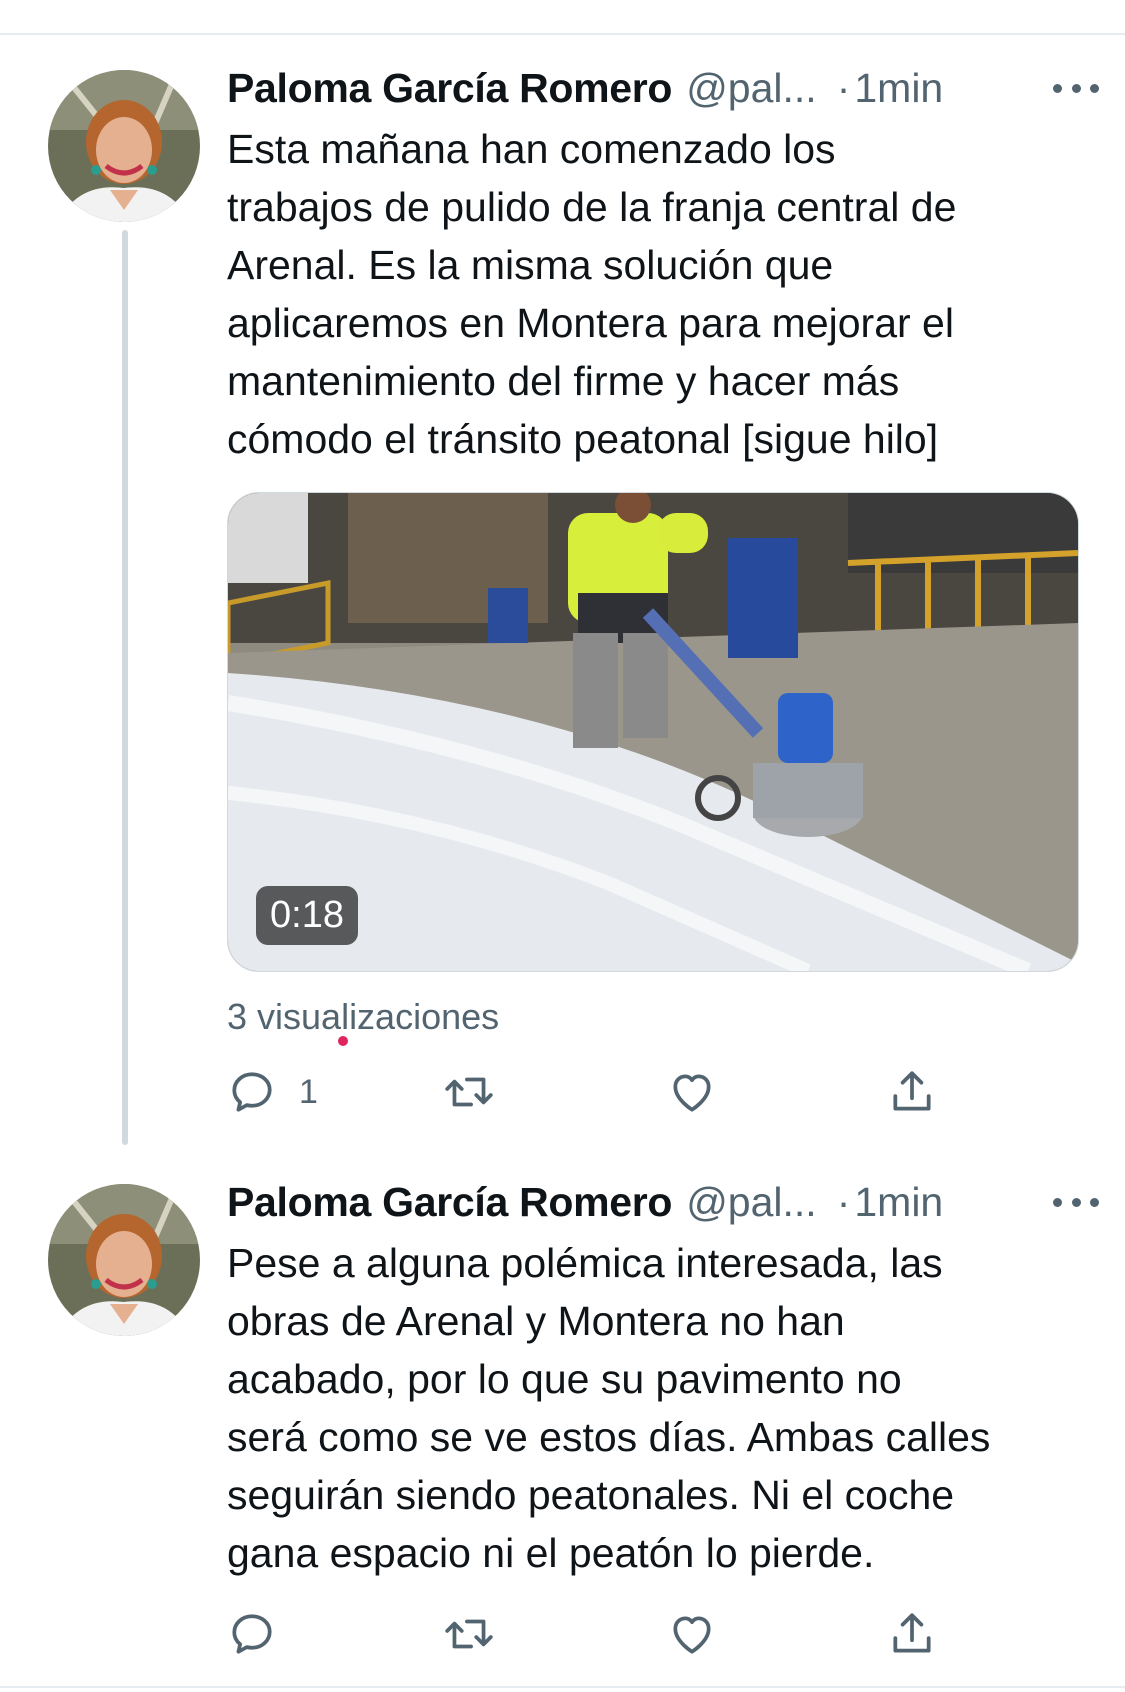 This screenshot has height=1692, width=1125. What do you see at coordinates (564, 1379) in the screenshot?
I see `tweet-text-line: acabado, por lo que su pavimento no` at bounding box center [564, 1379].